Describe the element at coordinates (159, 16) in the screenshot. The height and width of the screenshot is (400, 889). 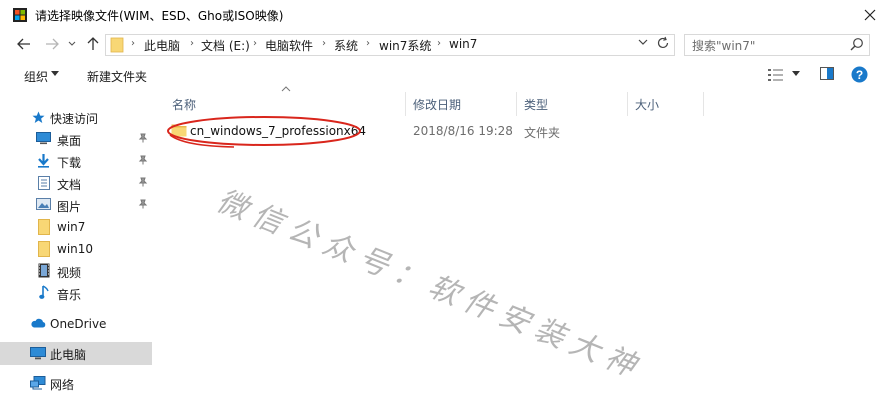
I see `window-title: 请选择映像文件(WIM、ESD、Gho或ISO映像)` at that location.